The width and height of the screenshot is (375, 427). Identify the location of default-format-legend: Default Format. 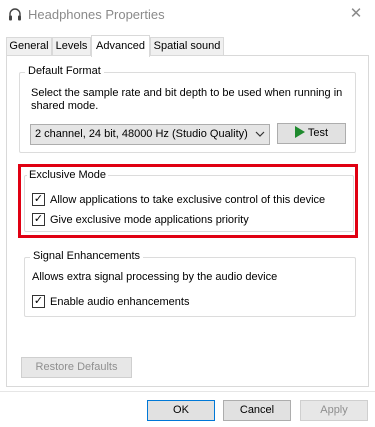
(64, 71).